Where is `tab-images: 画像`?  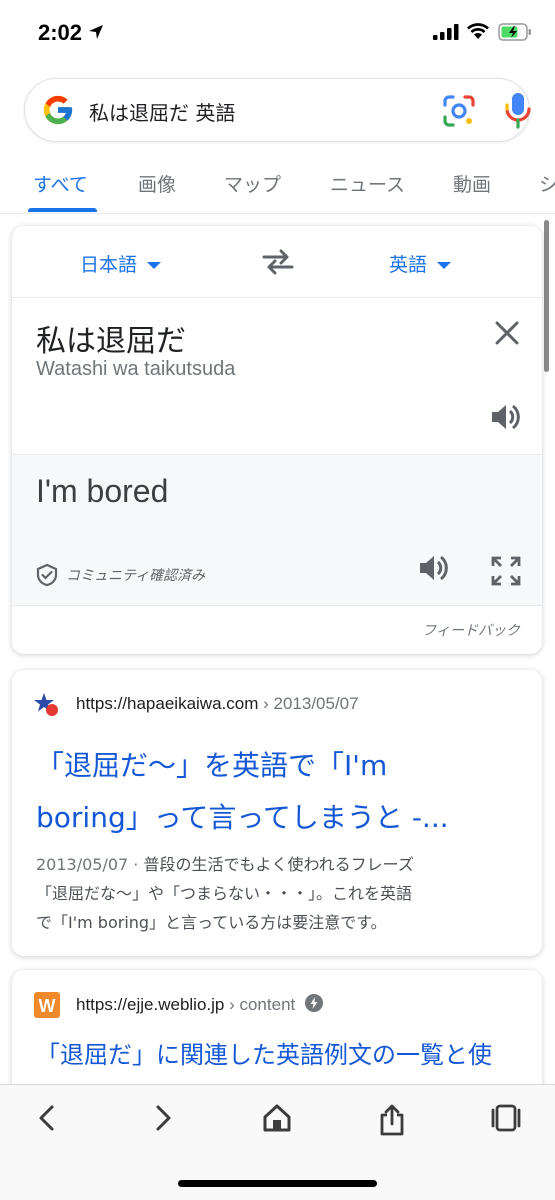 tab-images: 画像 is located at coordinates (157, 183).